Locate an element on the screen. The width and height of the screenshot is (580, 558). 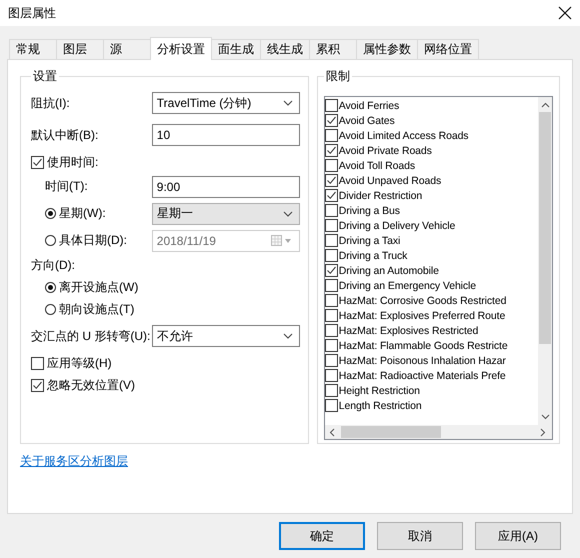
checklist-item: HazMat: Explosives Restricted is located at coordinates (431, 330).